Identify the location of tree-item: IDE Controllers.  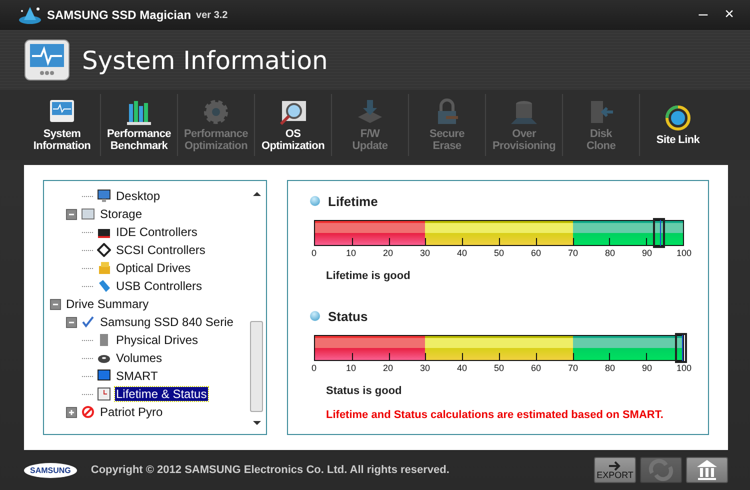
(156, 232).